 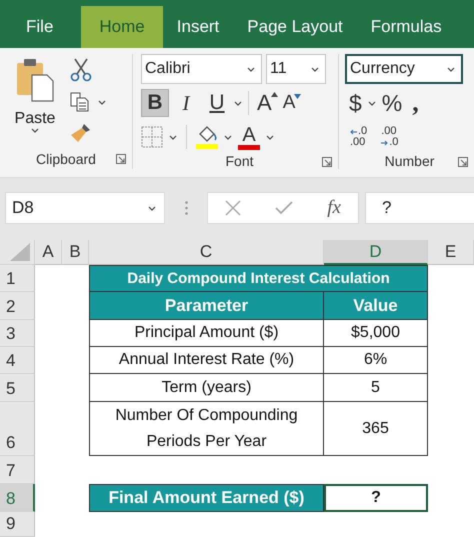 I want to click on bold-button: B, so click(x=155, y=103).